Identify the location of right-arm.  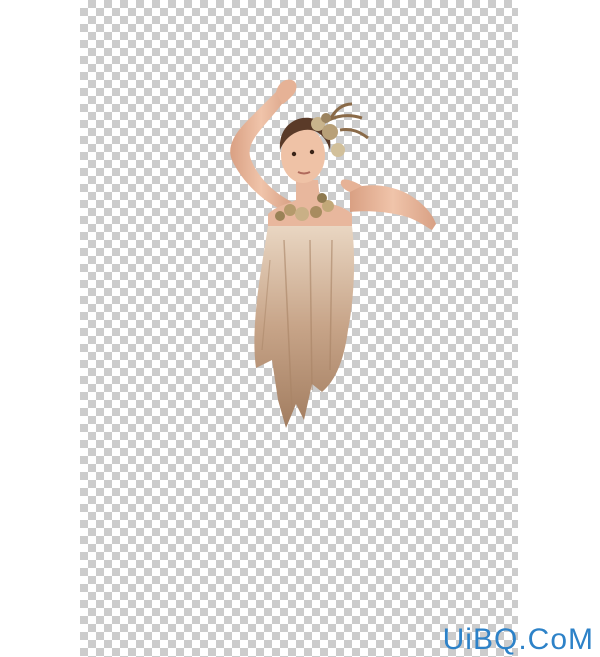
(388, 204).